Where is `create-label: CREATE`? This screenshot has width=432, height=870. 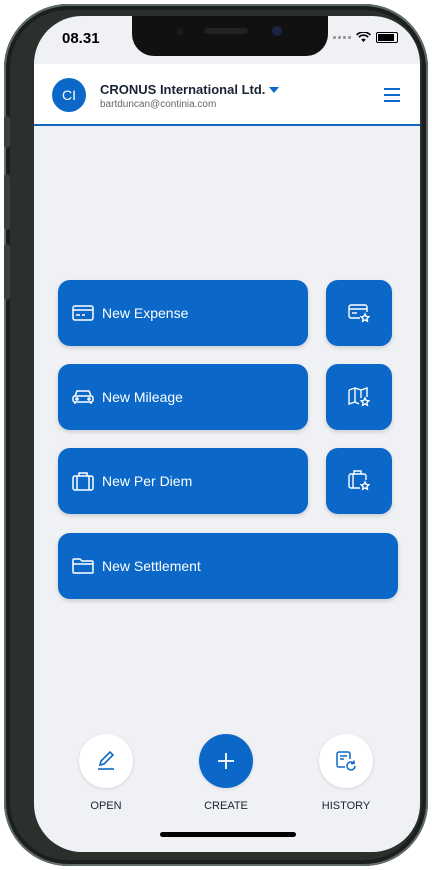
create-label: CREATE is located at coordinates (226, 806).